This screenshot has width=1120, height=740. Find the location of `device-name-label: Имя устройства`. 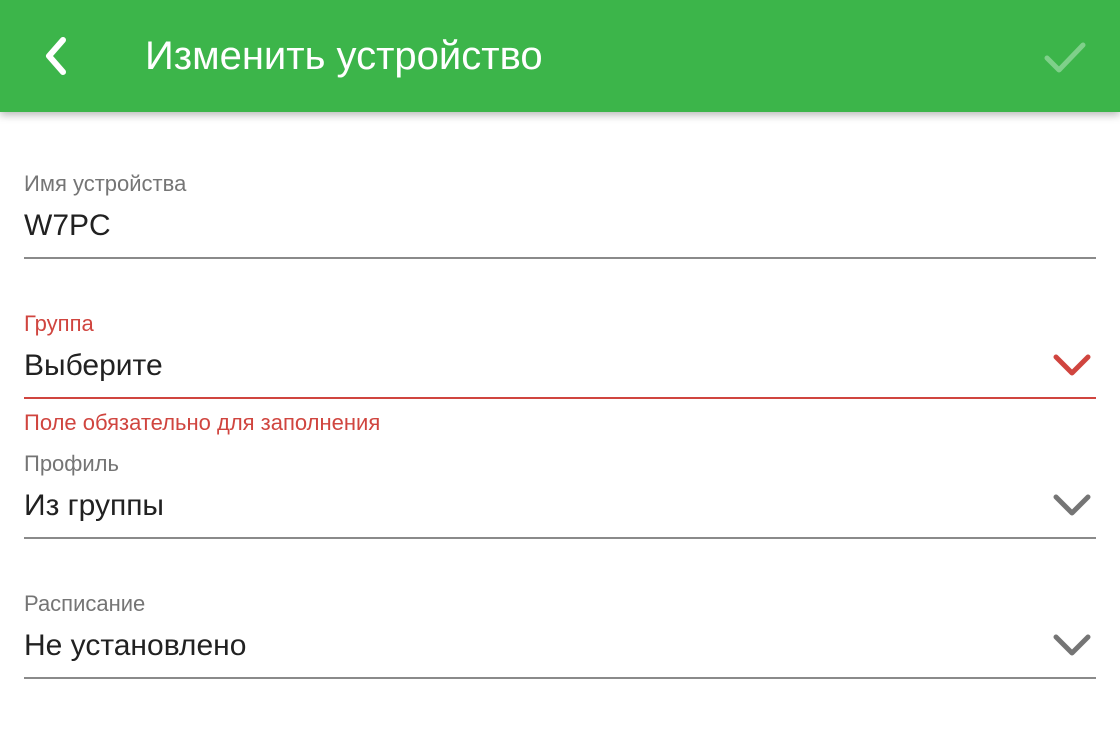

device-name-label: Имя устройства is located at coordinates (105, 183).